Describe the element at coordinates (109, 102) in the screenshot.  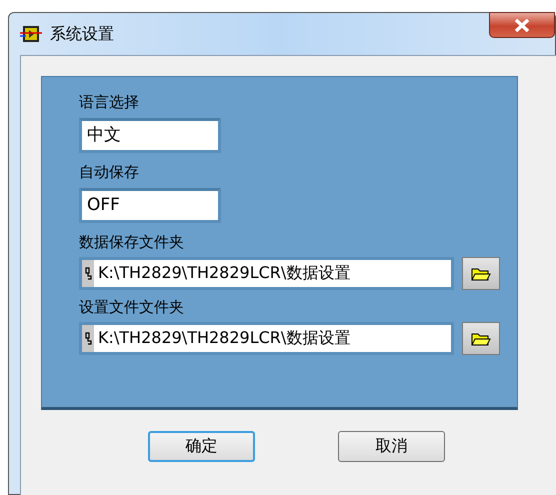
I see `field-label: 语言选择` at that location.